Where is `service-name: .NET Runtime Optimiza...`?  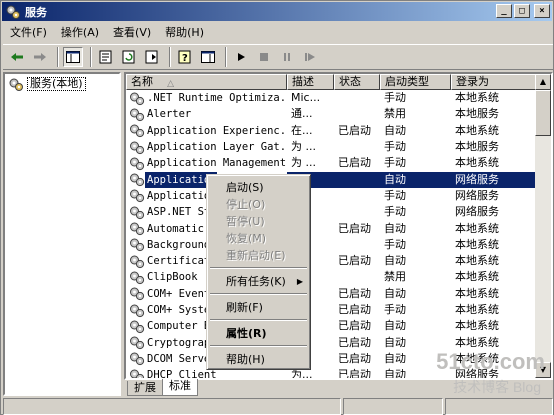 service-name: .NET Runtime Optimiza... is located at coordinates (217, 98).